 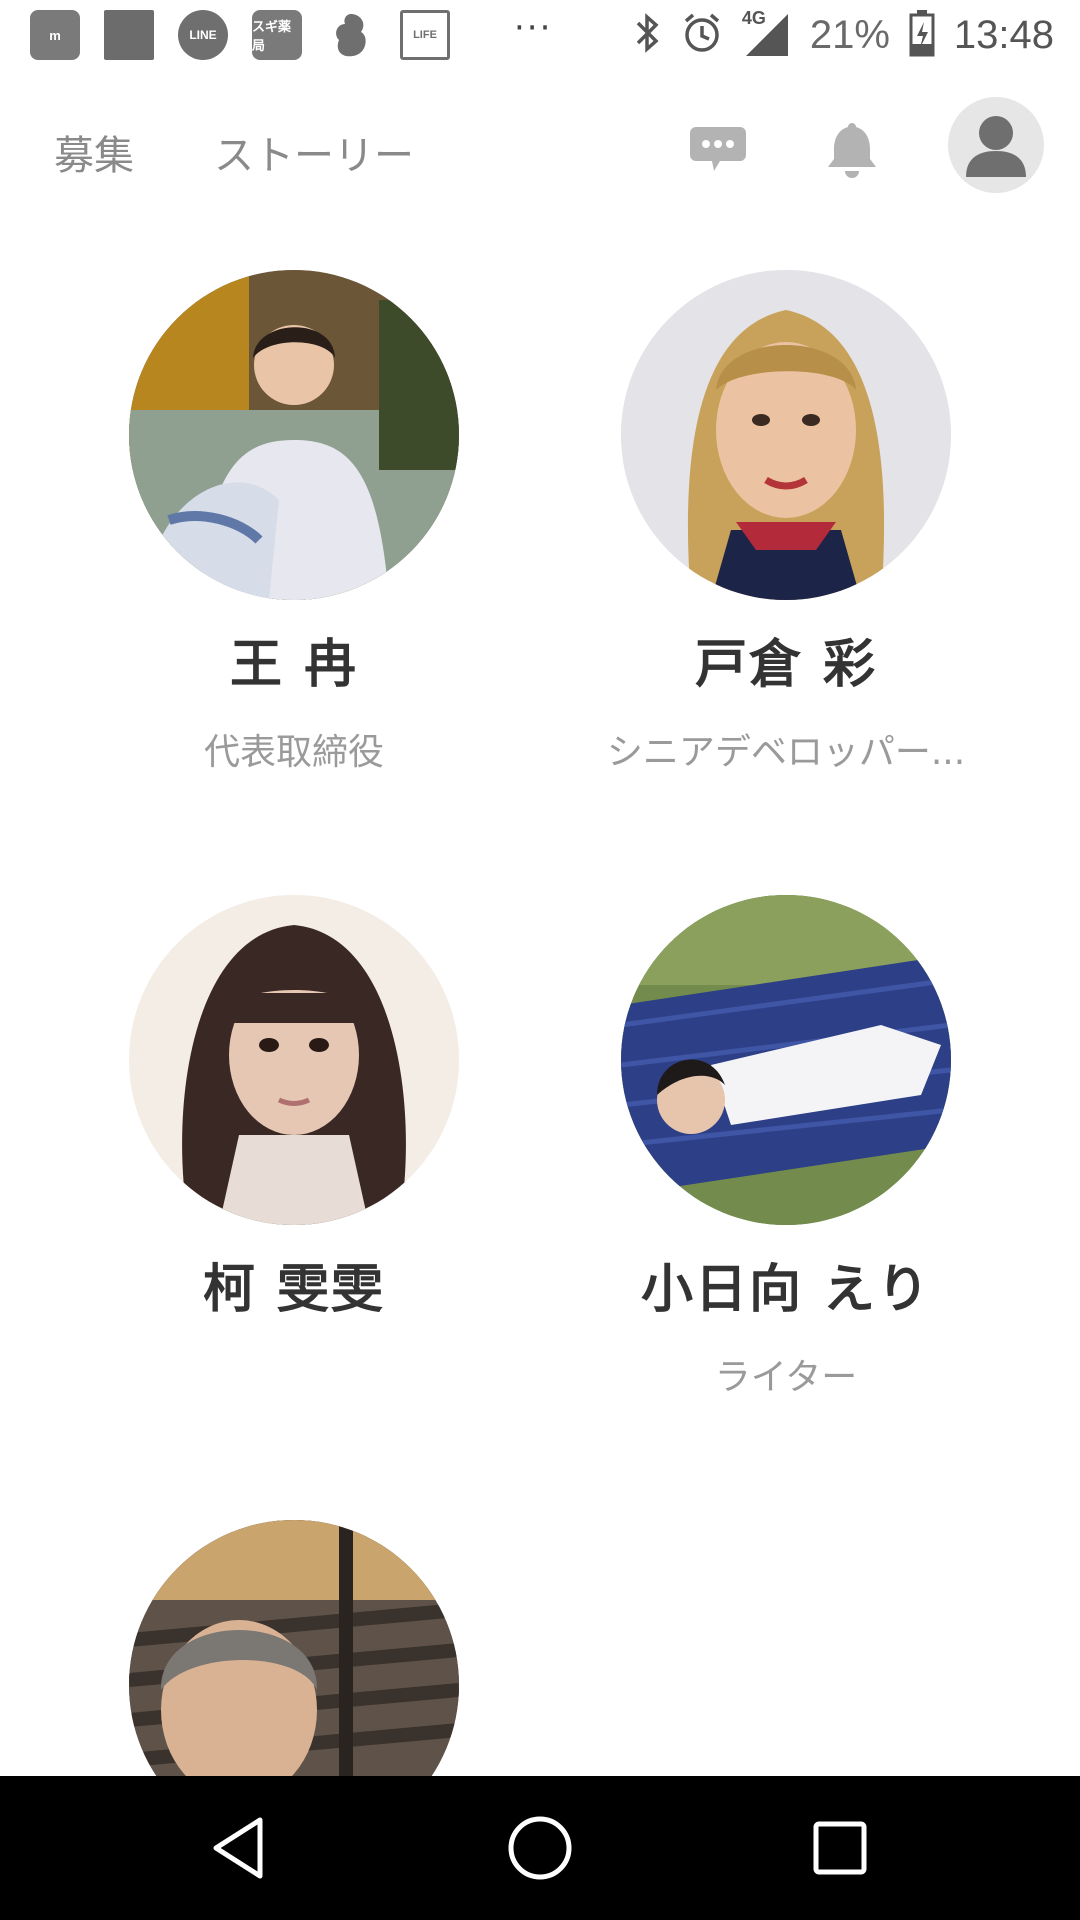 What do you see at coordinates (1003, 34) in the screenshot?
I see `clock: 13:48` at bounding box center [1003, 34].